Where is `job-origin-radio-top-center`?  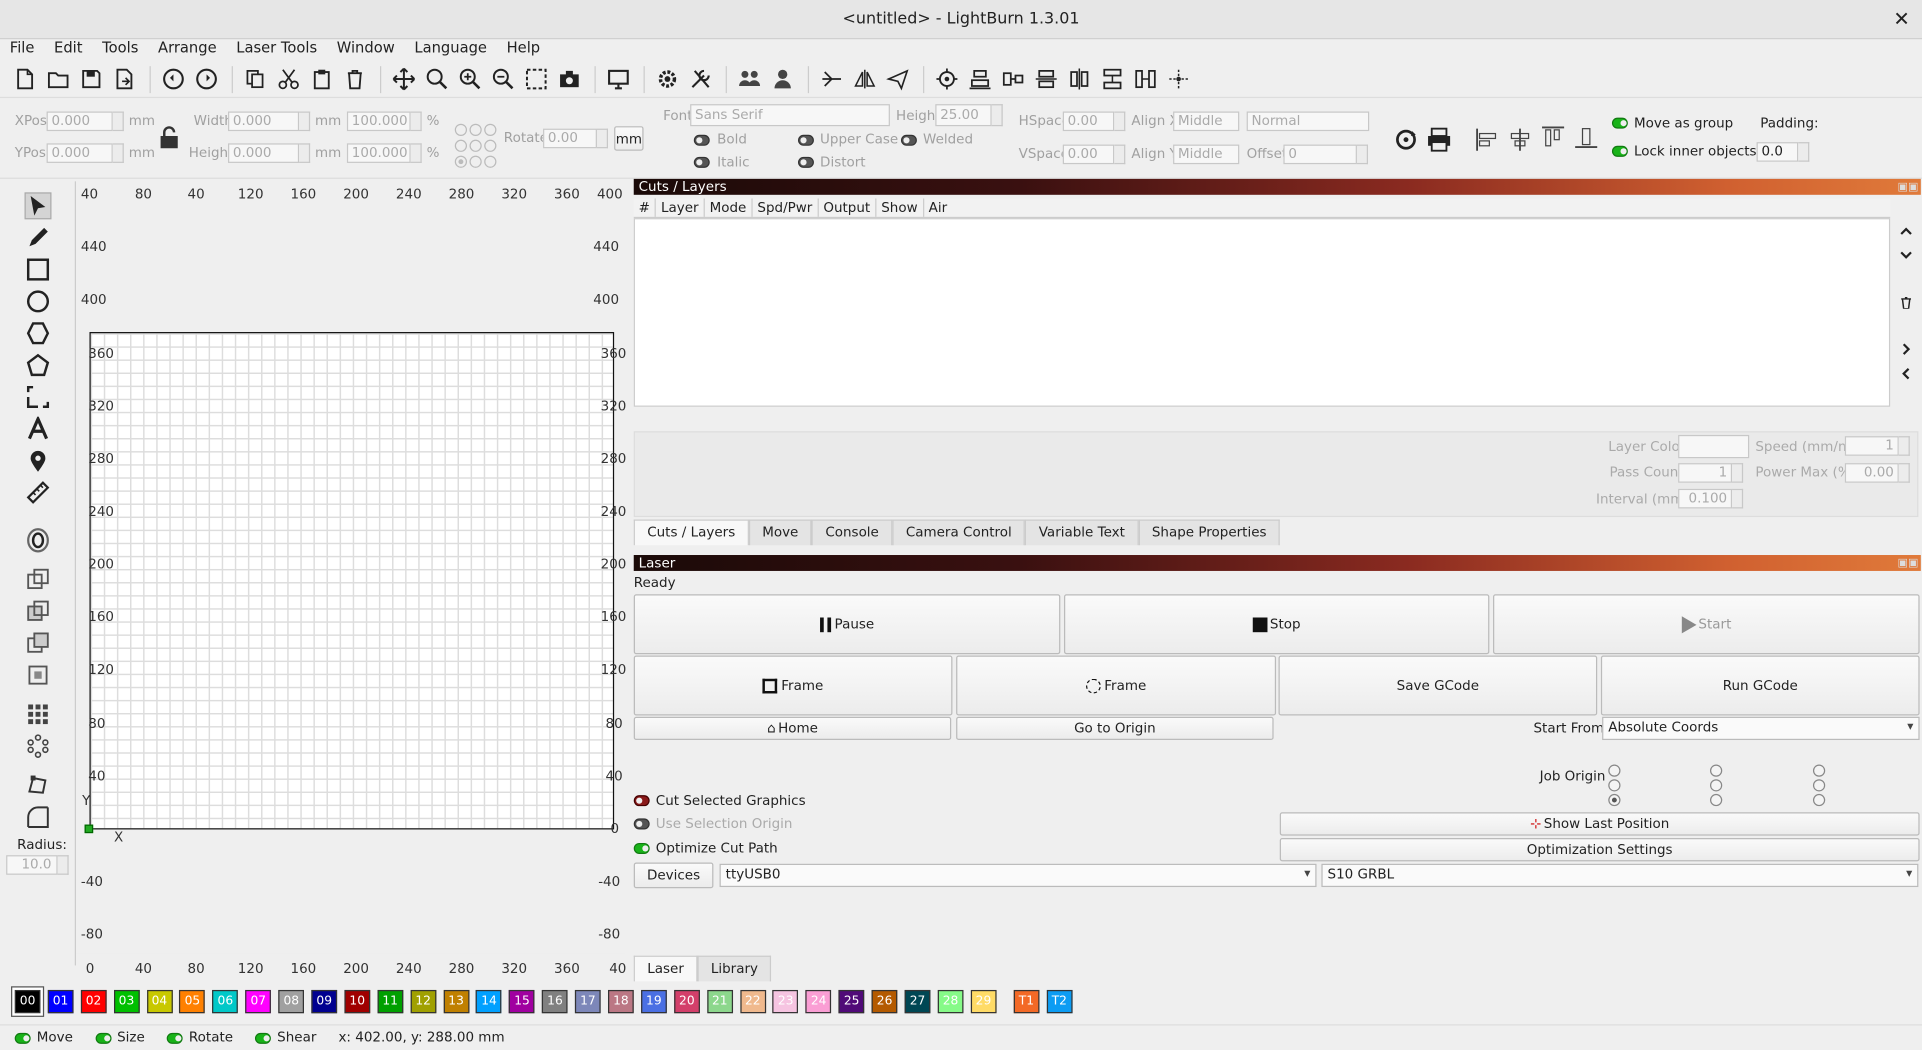
job-origin-radio-top-center is located at coordinates (1716, 770).